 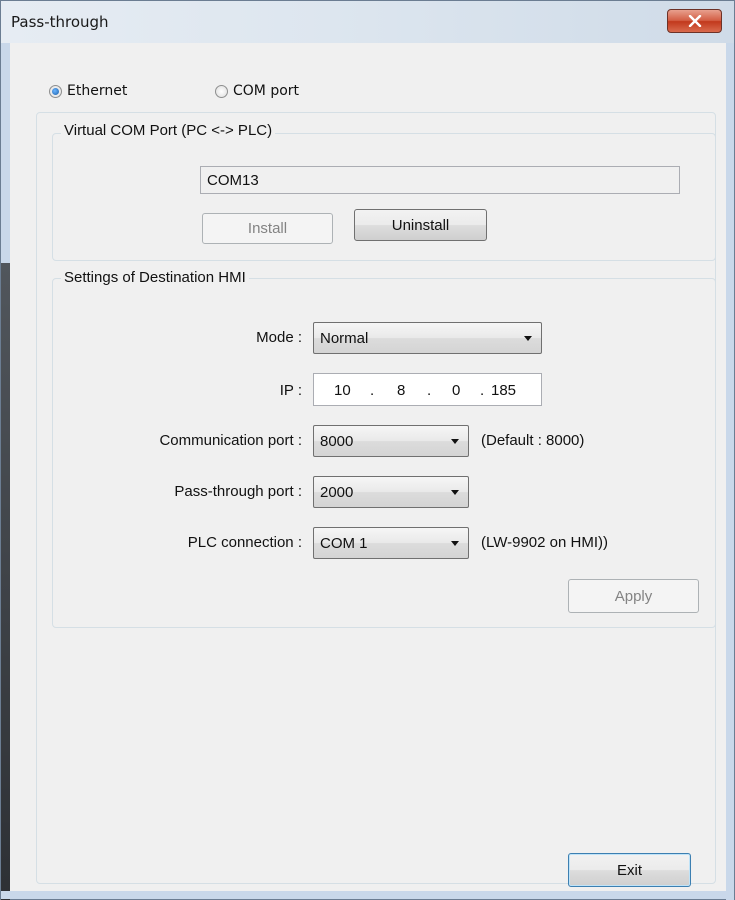 I want to click on ip-octet-2: 8, so click(x=401, y=390).